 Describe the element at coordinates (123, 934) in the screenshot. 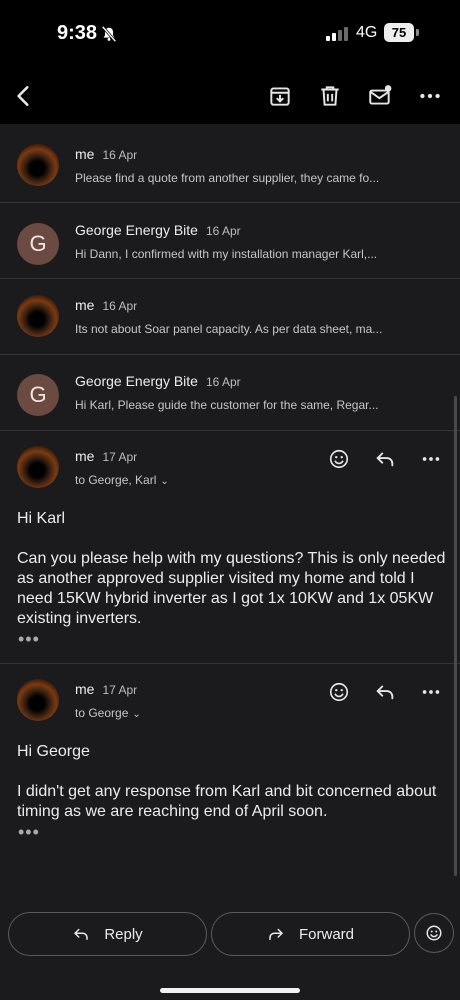

I see `reply-label: Reply` at that location.